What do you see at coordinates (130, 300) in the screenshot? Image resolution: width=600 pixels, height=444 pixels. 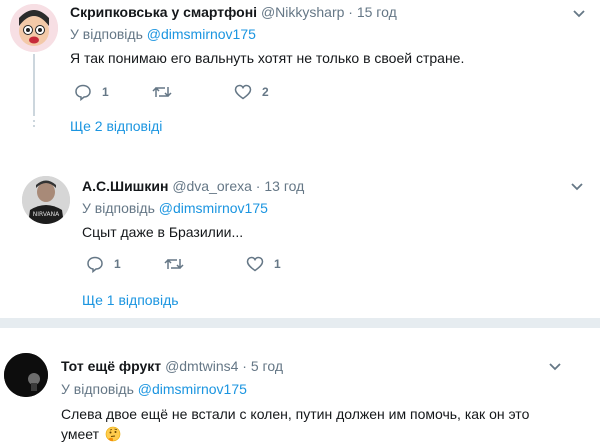 I see `show-more-replies-link: Ще 1 відповідь` at bounding box center [130, 300].